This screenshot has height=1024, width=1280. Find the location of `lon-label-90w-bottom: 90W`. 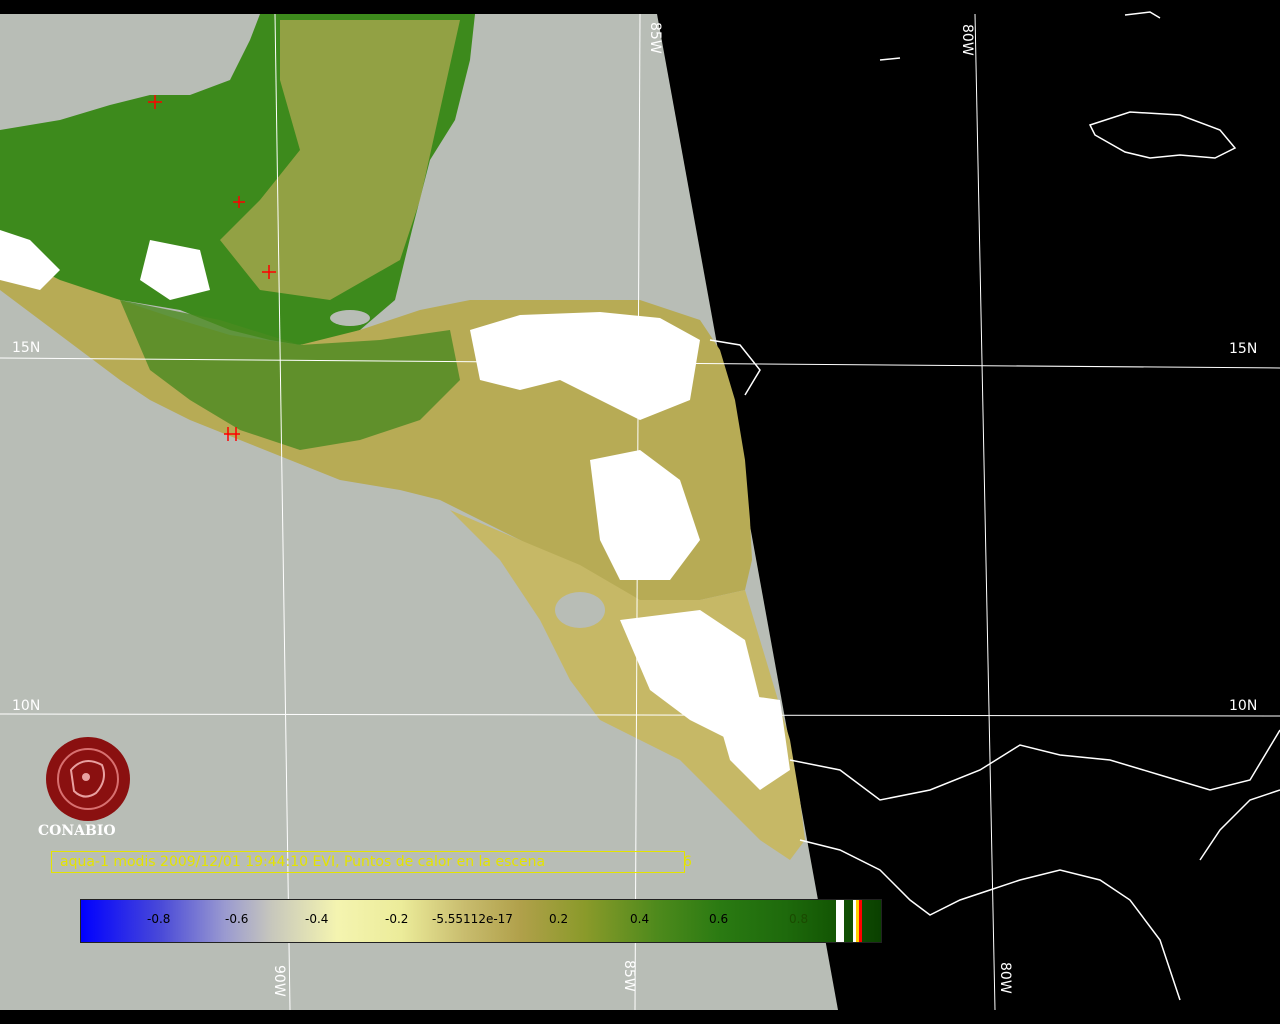

lon-label-90w-bottom: 90W is located at coordinates (279, 981).